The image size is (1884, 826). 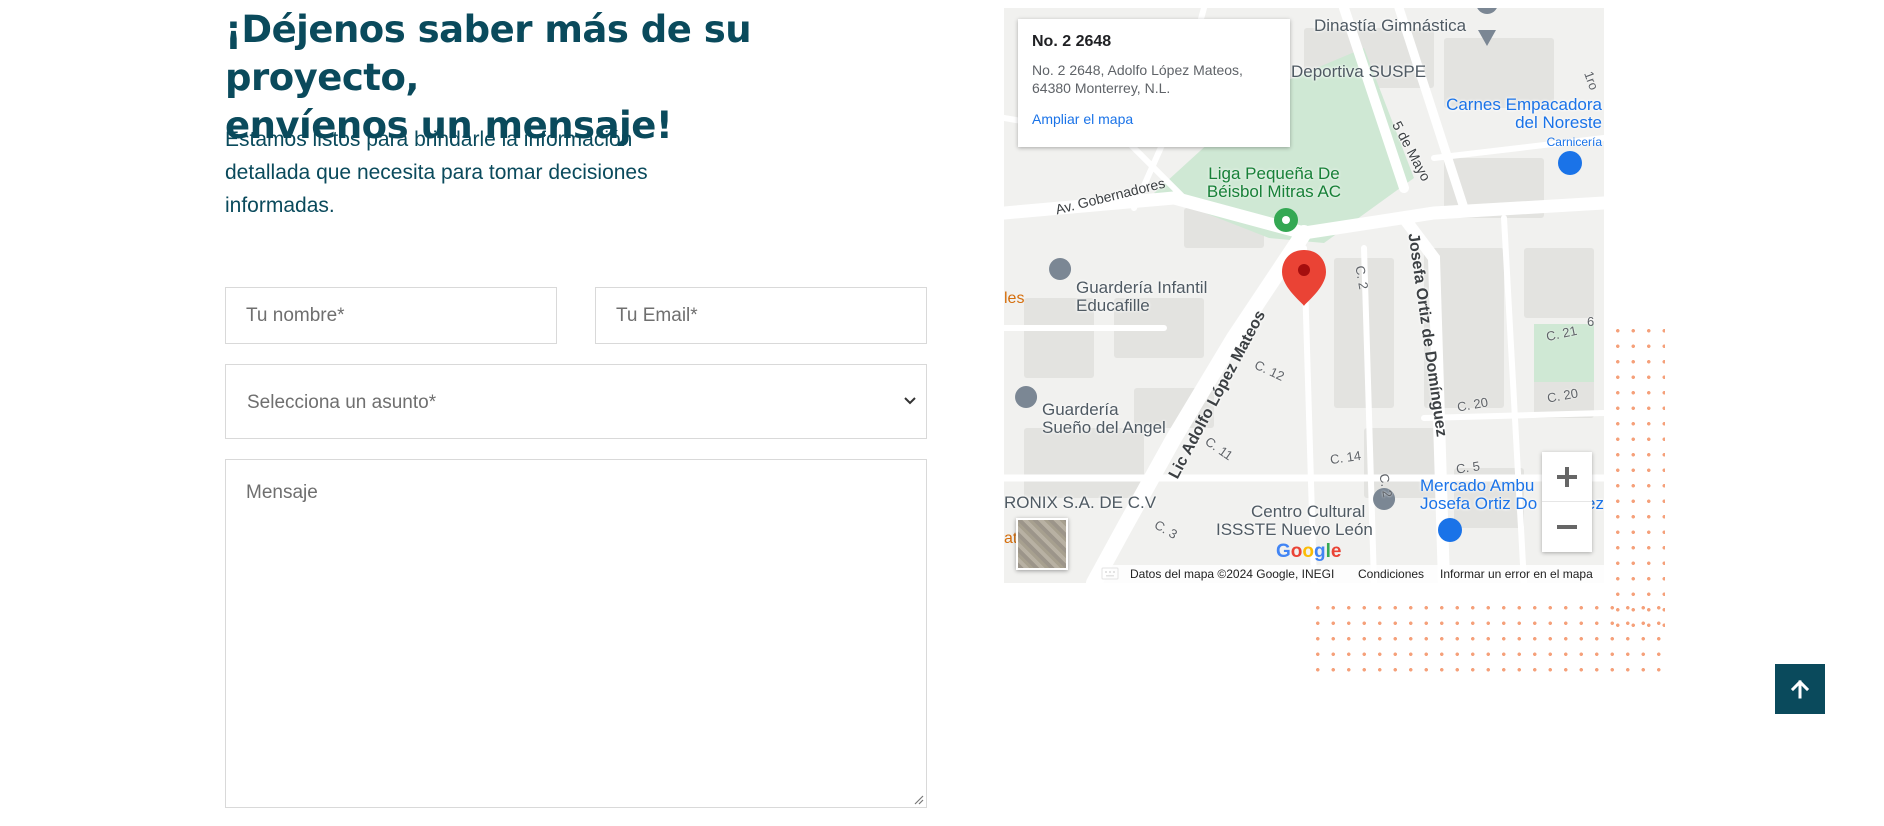 I want to click on google-logo: Google, so click(x=1308, y=552).